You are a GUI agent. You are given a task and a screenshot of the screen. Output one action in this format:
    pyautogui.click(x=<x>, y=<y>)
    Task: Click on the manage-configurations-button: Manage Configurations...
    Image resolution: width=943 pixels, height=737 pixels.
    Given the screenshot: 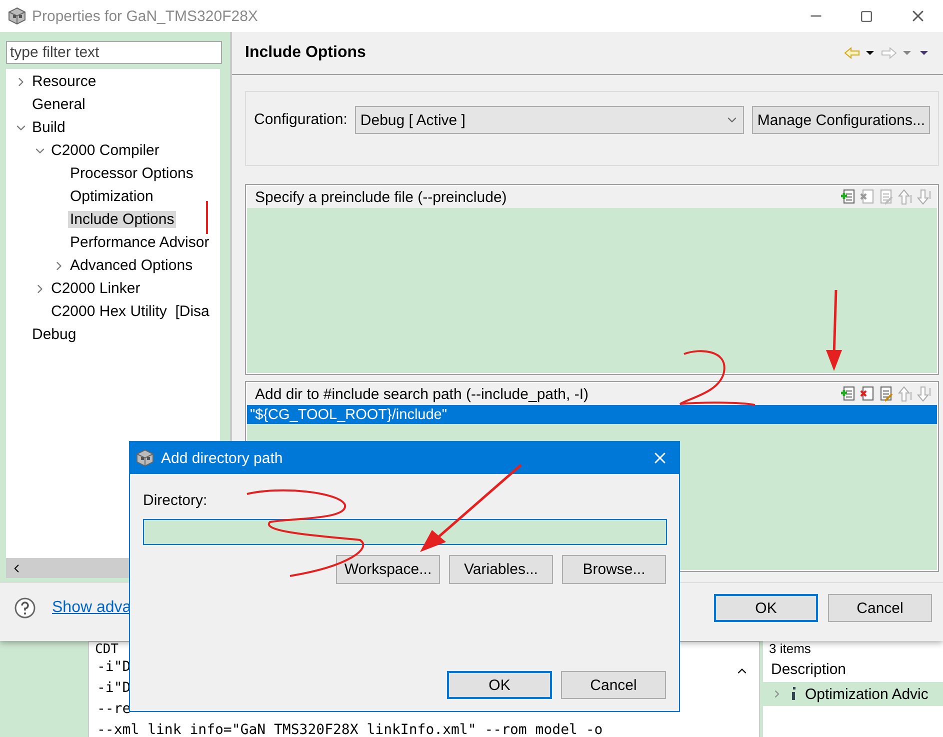 What is the action you would take?
    pyautogui.click(x=841, y=120)
    